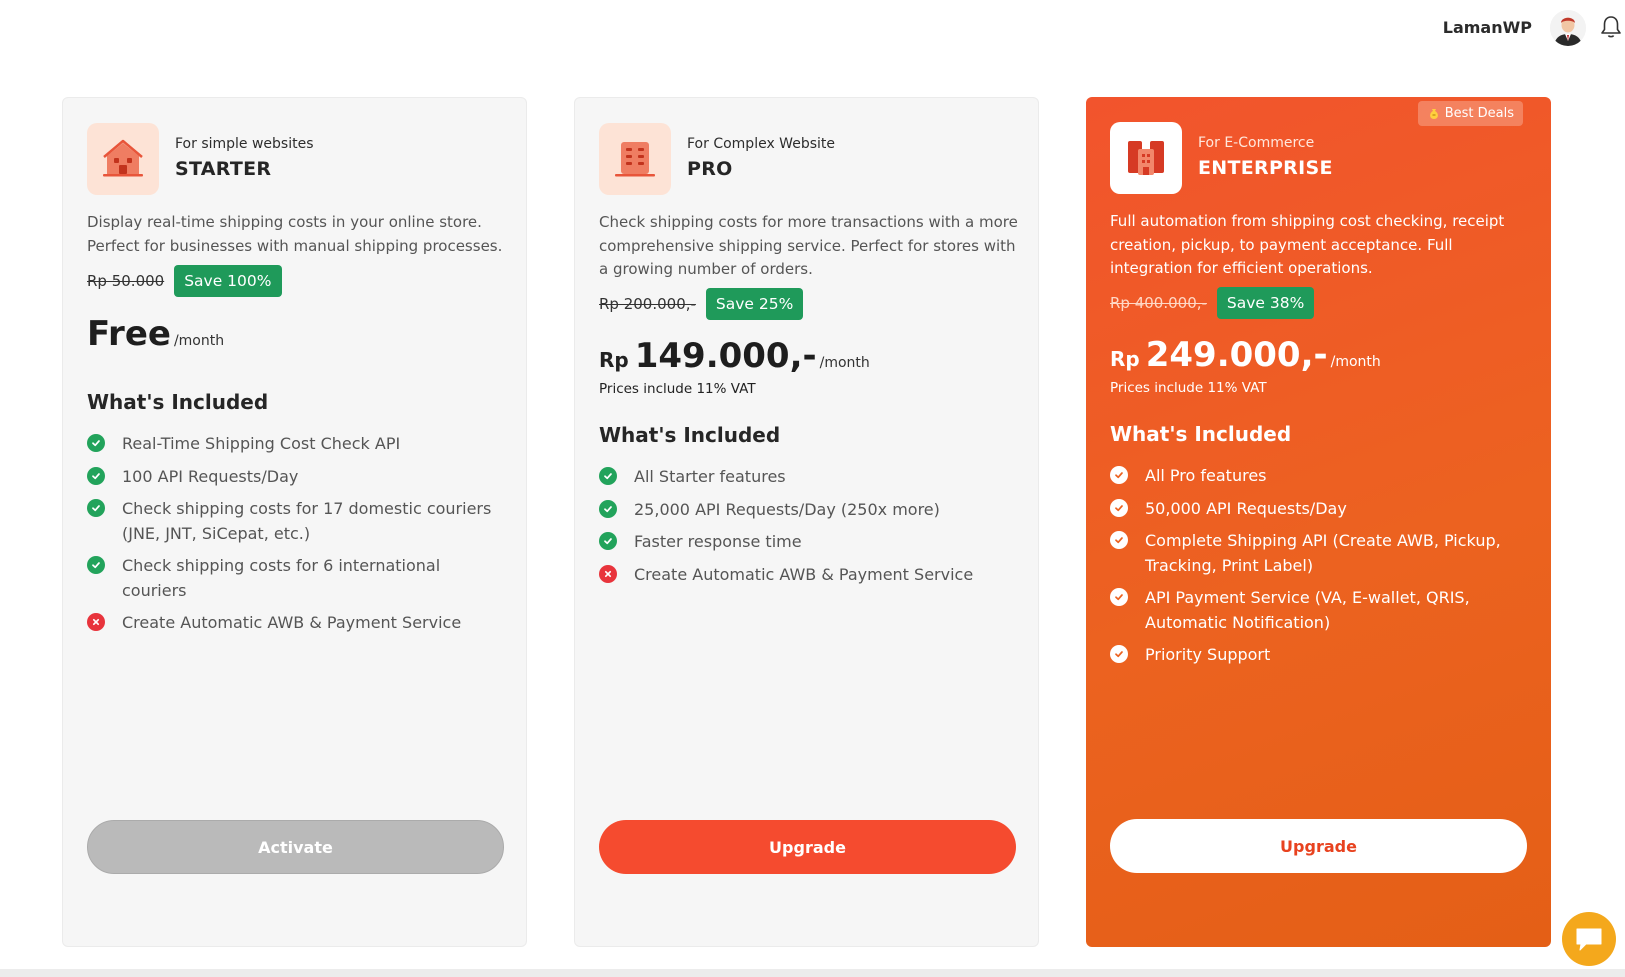  I want to click on feature-item: 100 API Requests/Day, so click(292, 477).